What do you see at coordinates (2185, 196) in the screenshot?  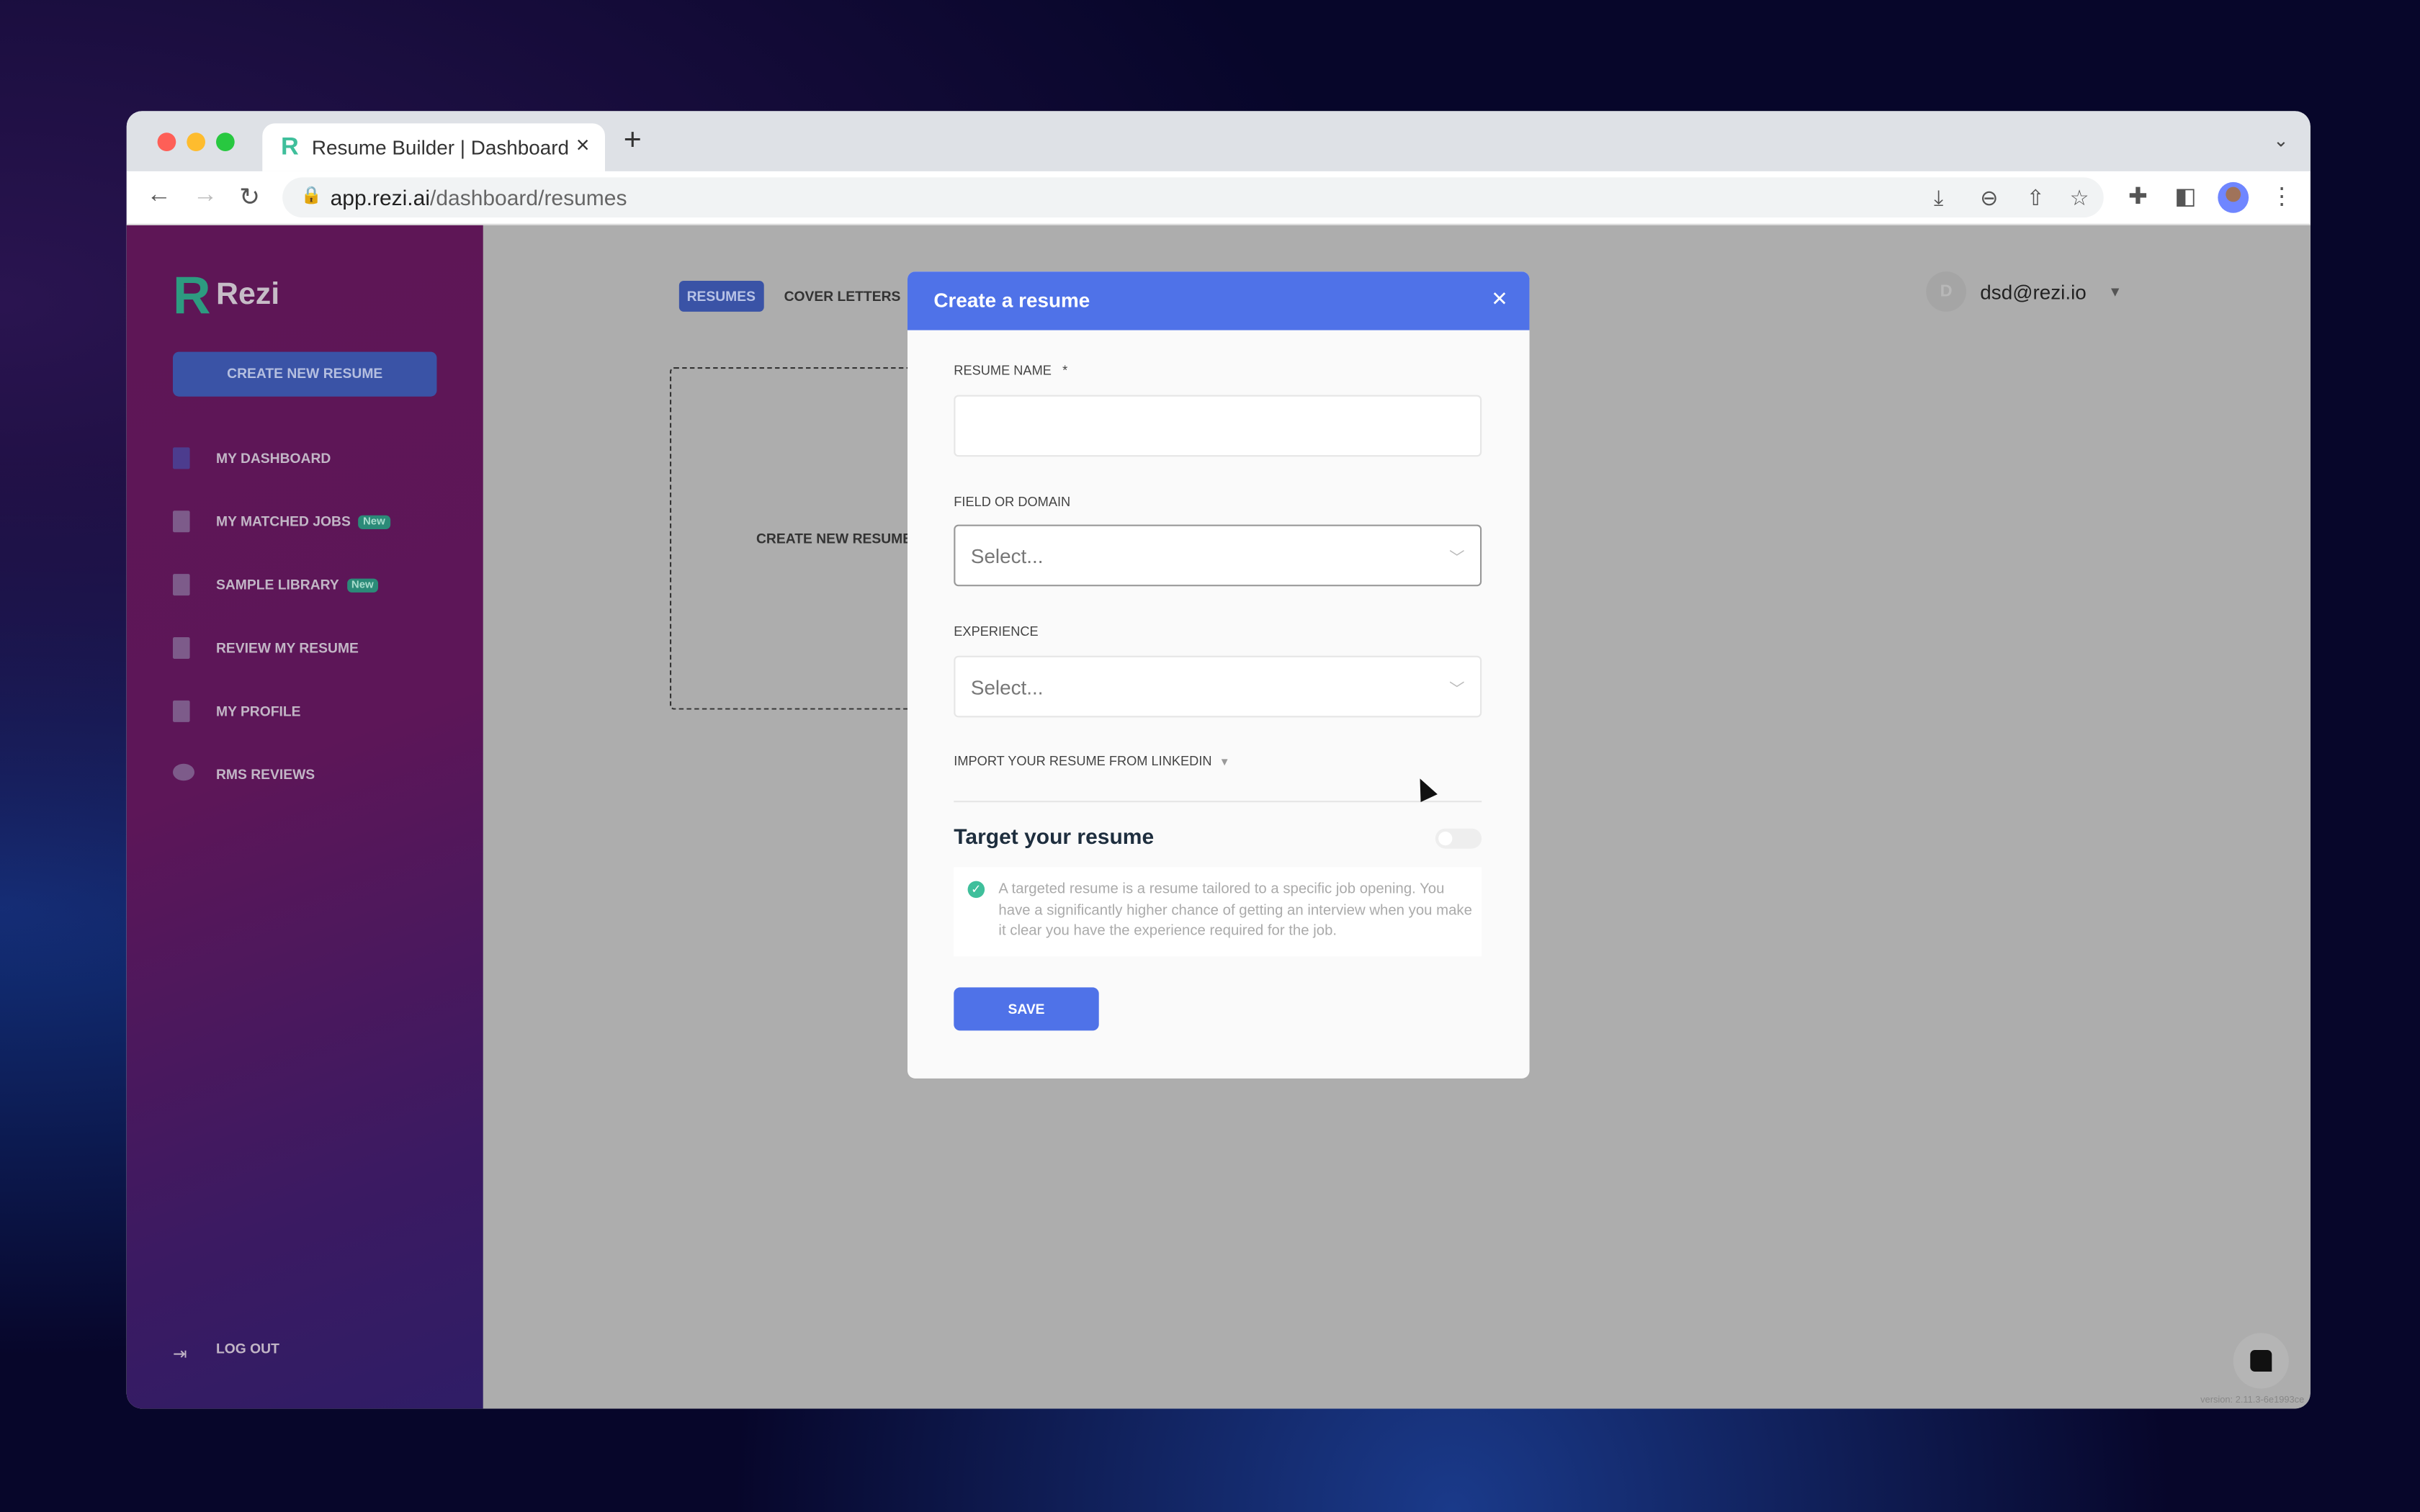 I see `side-panel-icon: ◧` at bounding box center [2185, 196].